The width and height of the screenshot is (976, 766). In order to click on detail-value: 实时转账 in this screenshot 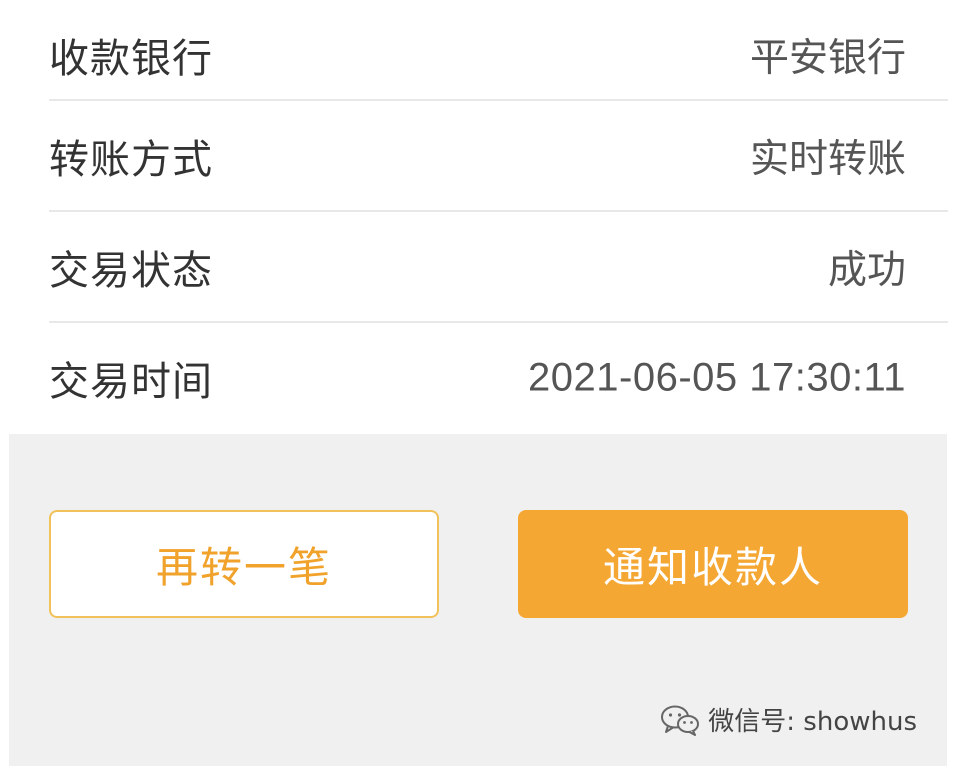, I will do `click(827, 159)`.